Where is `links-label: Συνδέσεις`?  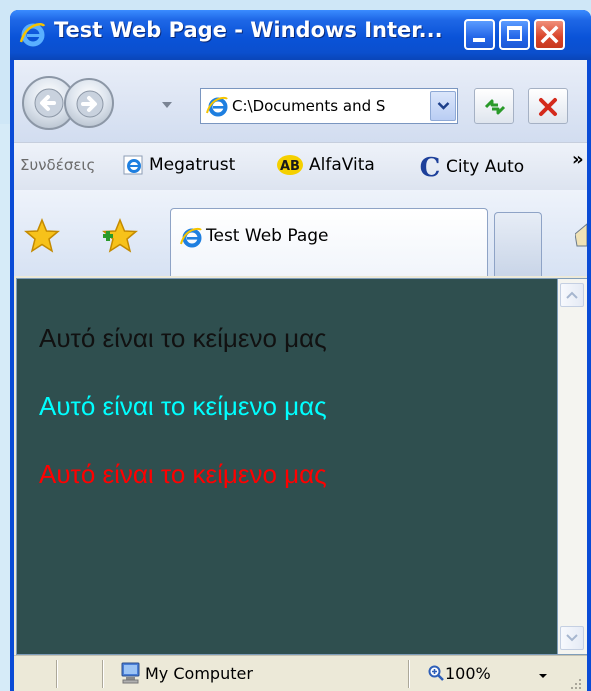
links-label: Συνδέσεις is located at coordinates (58, 165).